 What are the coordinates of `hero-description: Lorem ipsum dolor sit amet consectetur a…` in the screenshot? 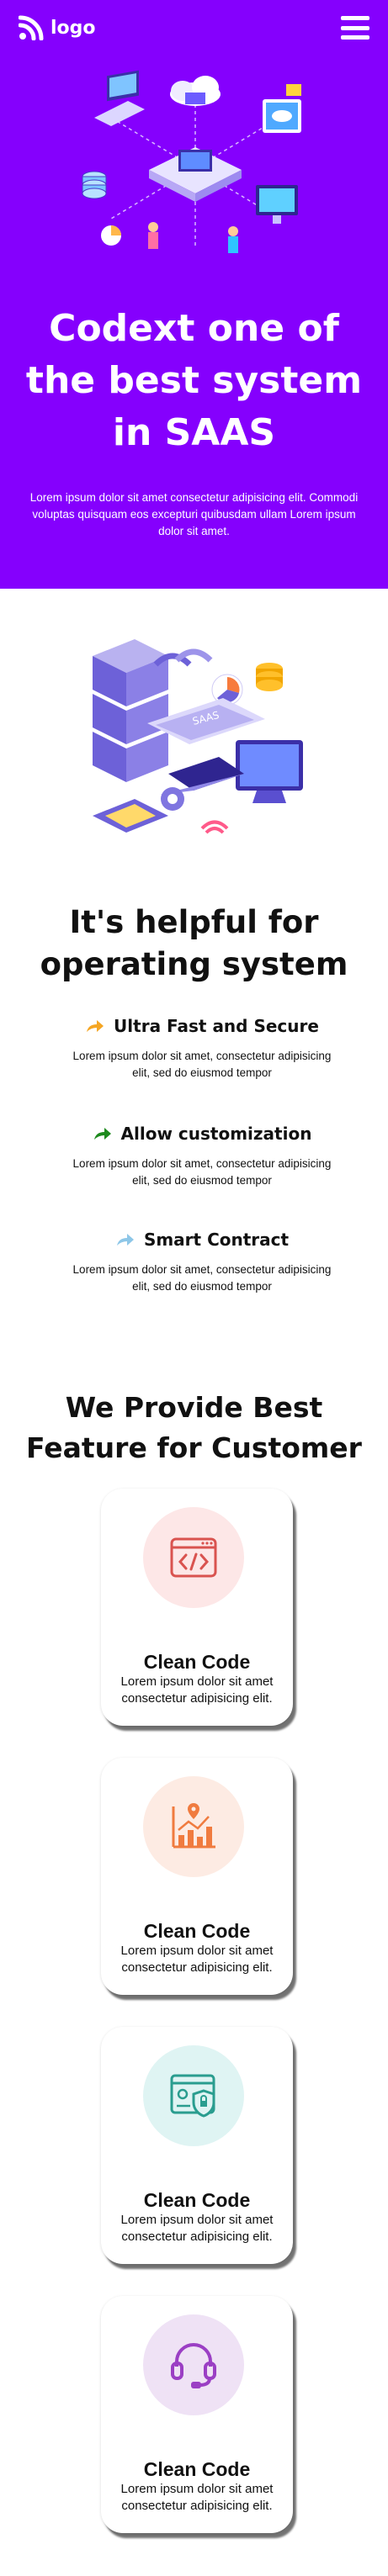 It's located at (194, 514).